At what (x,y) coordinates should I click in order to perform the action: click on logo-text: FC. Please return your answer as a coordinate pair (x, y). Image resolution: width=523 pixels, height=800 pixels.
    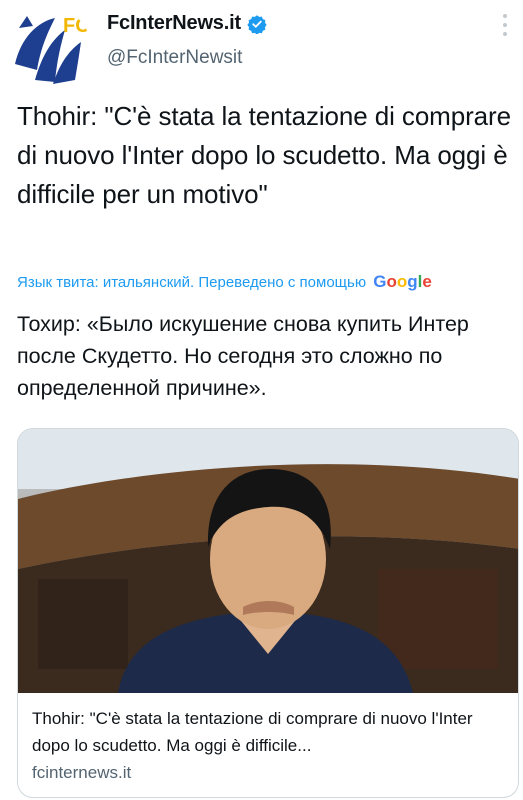
    Looking at the image, I should click on (76, 26).